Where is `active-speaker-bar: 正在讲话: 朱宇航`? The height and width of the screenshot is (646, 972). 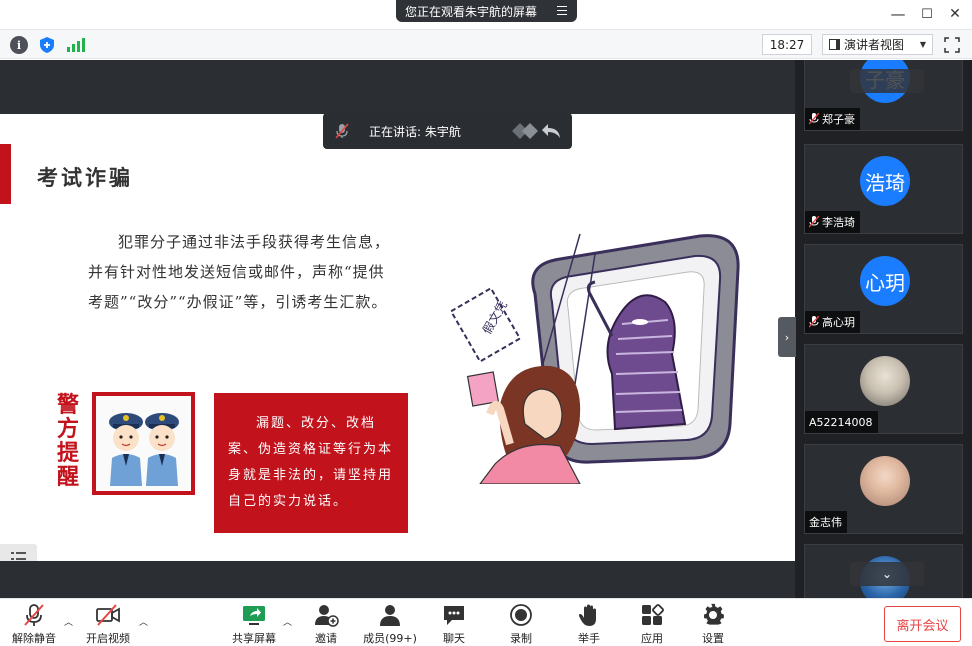
active-speaker-bar: 正在讲话: 朱宇航 is located at coordinates (447, 131).